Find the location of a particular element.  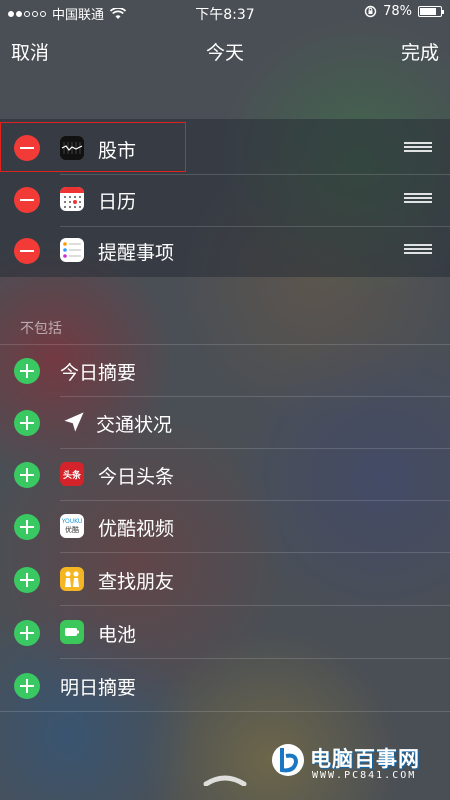

excluded-row-toutiao: 头条 今日头条 is located at coordinates (225, 474).